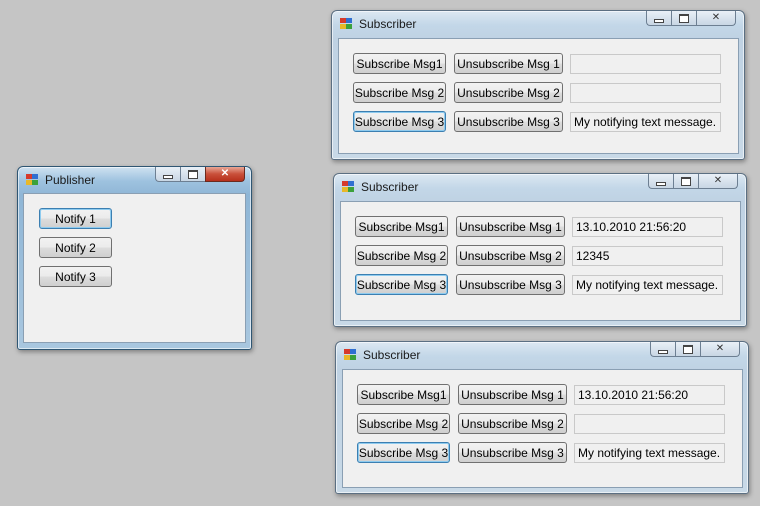 This screenshot has width=760, height=506. I want to click on notify-3-button: Notify 3, so click(75, 276).